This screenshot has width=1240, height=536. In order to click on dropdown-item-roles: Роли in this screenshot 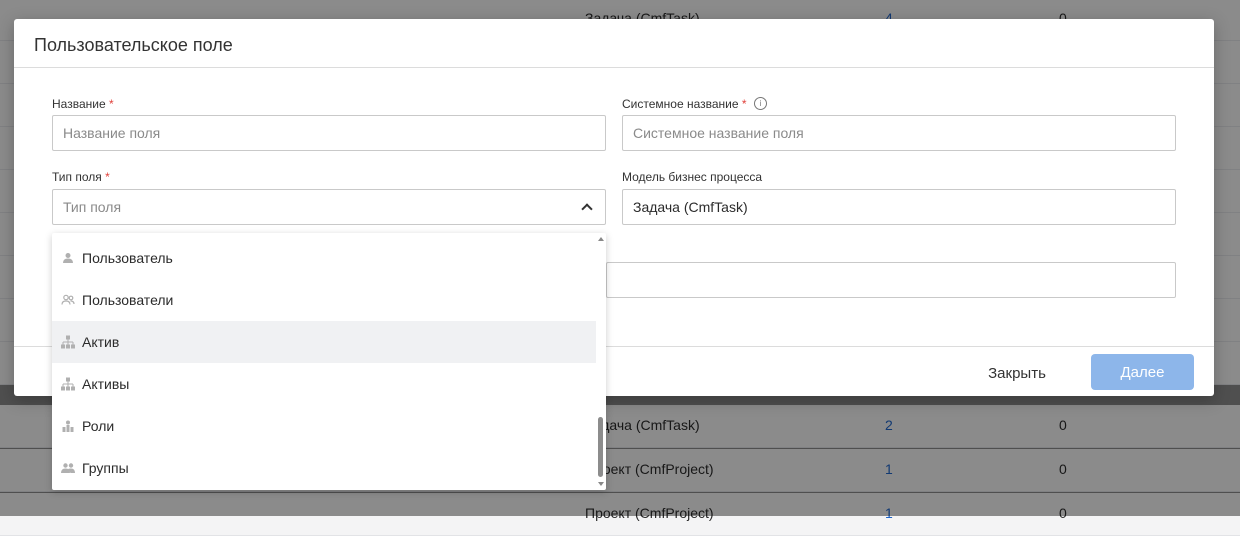, I will do `click(324, 426)`.